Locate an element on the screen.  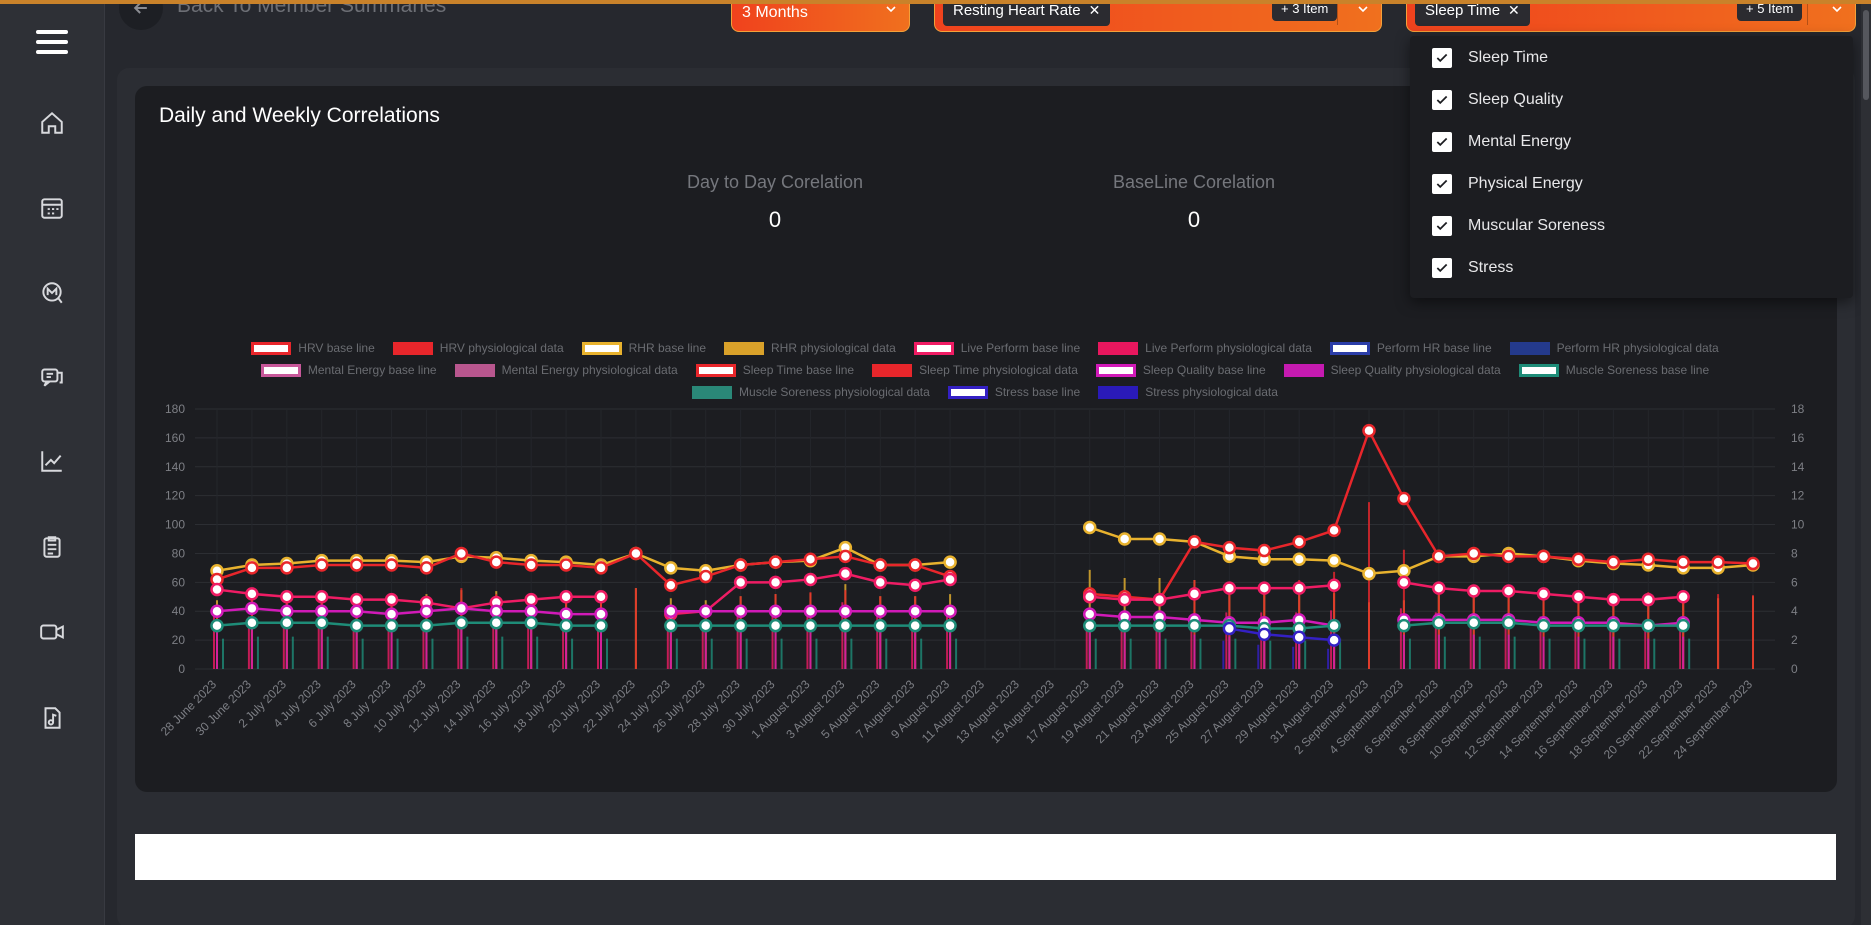
legend-swatch is located at coordinates (1118, 348).